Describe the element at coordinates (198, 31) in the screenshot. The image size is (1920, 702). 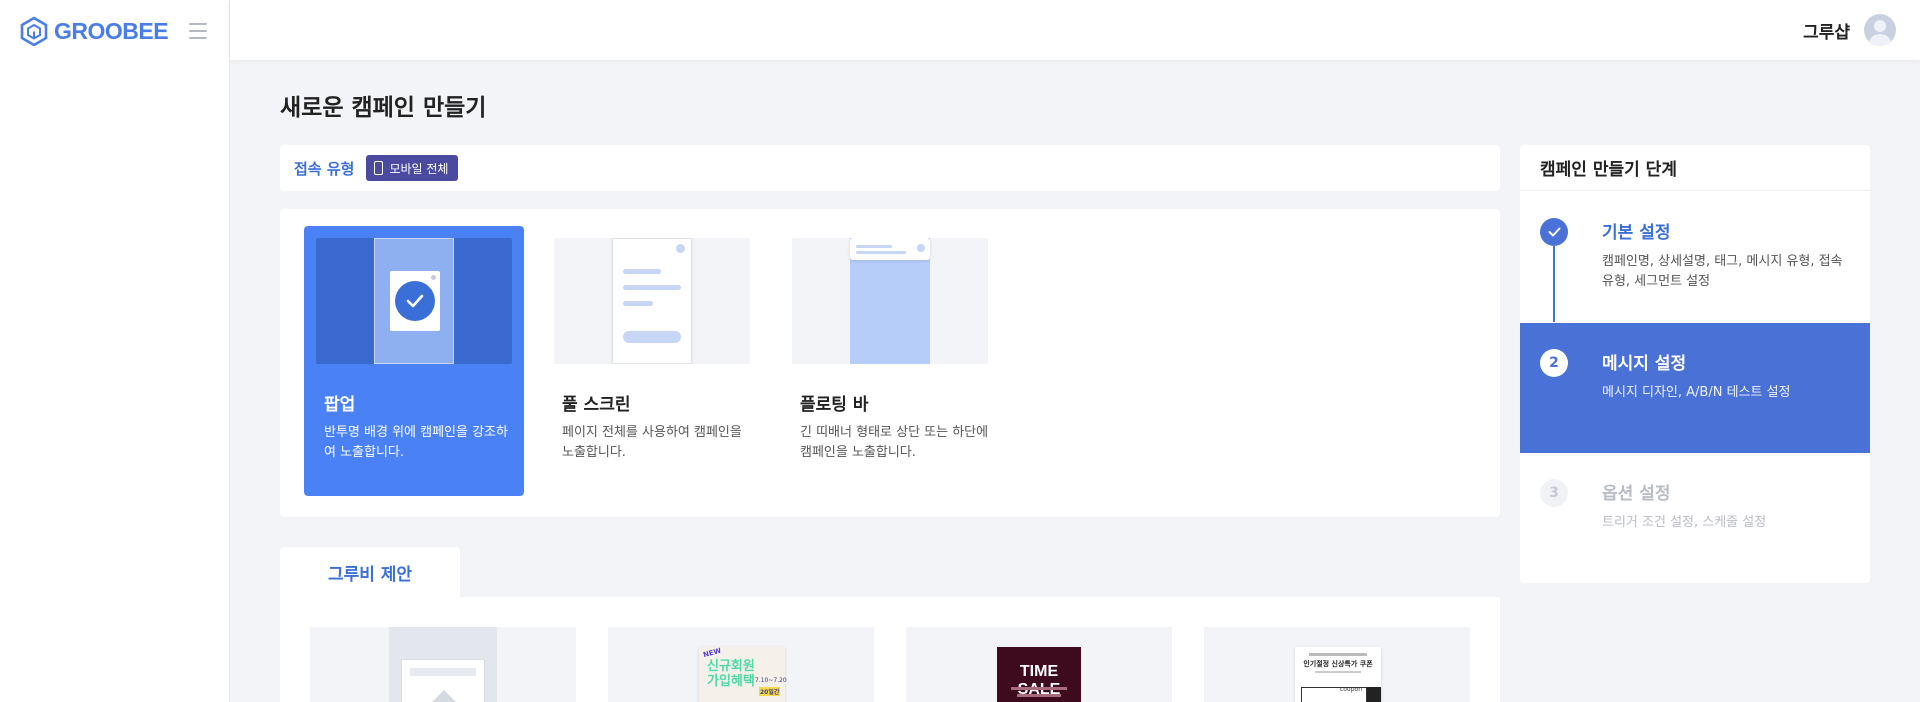
I see `menu-toggle-icon` at that location.